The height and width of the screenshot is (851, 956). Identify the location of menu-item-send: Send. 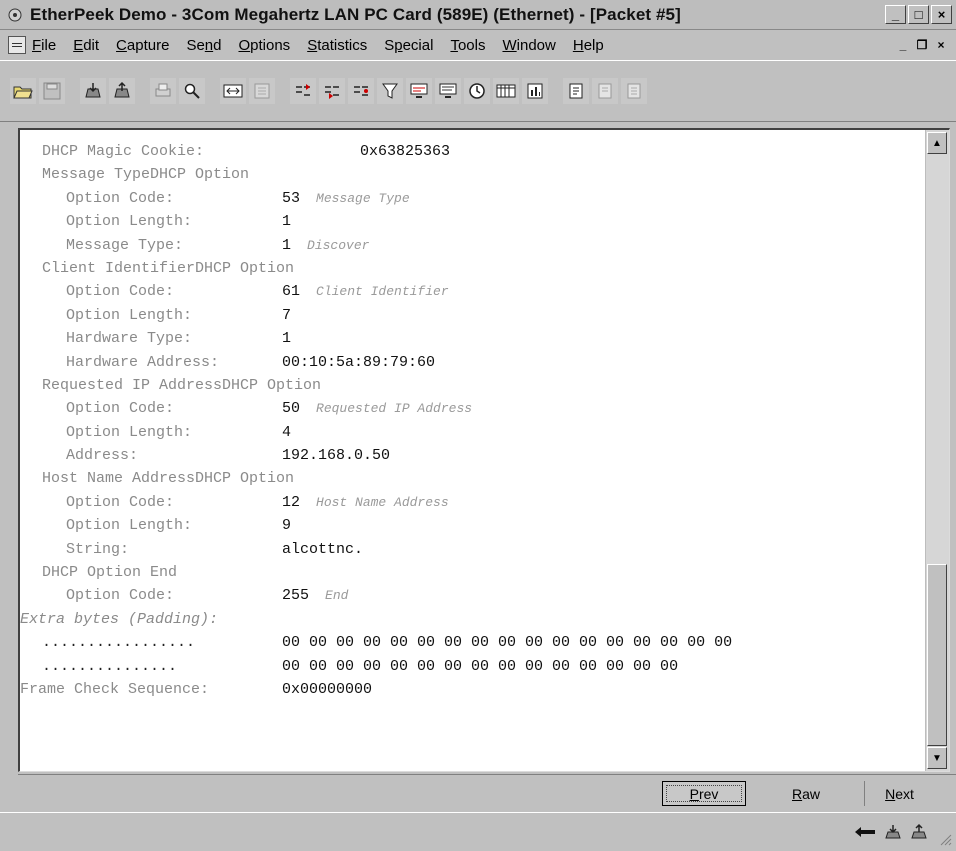
(203, 45).